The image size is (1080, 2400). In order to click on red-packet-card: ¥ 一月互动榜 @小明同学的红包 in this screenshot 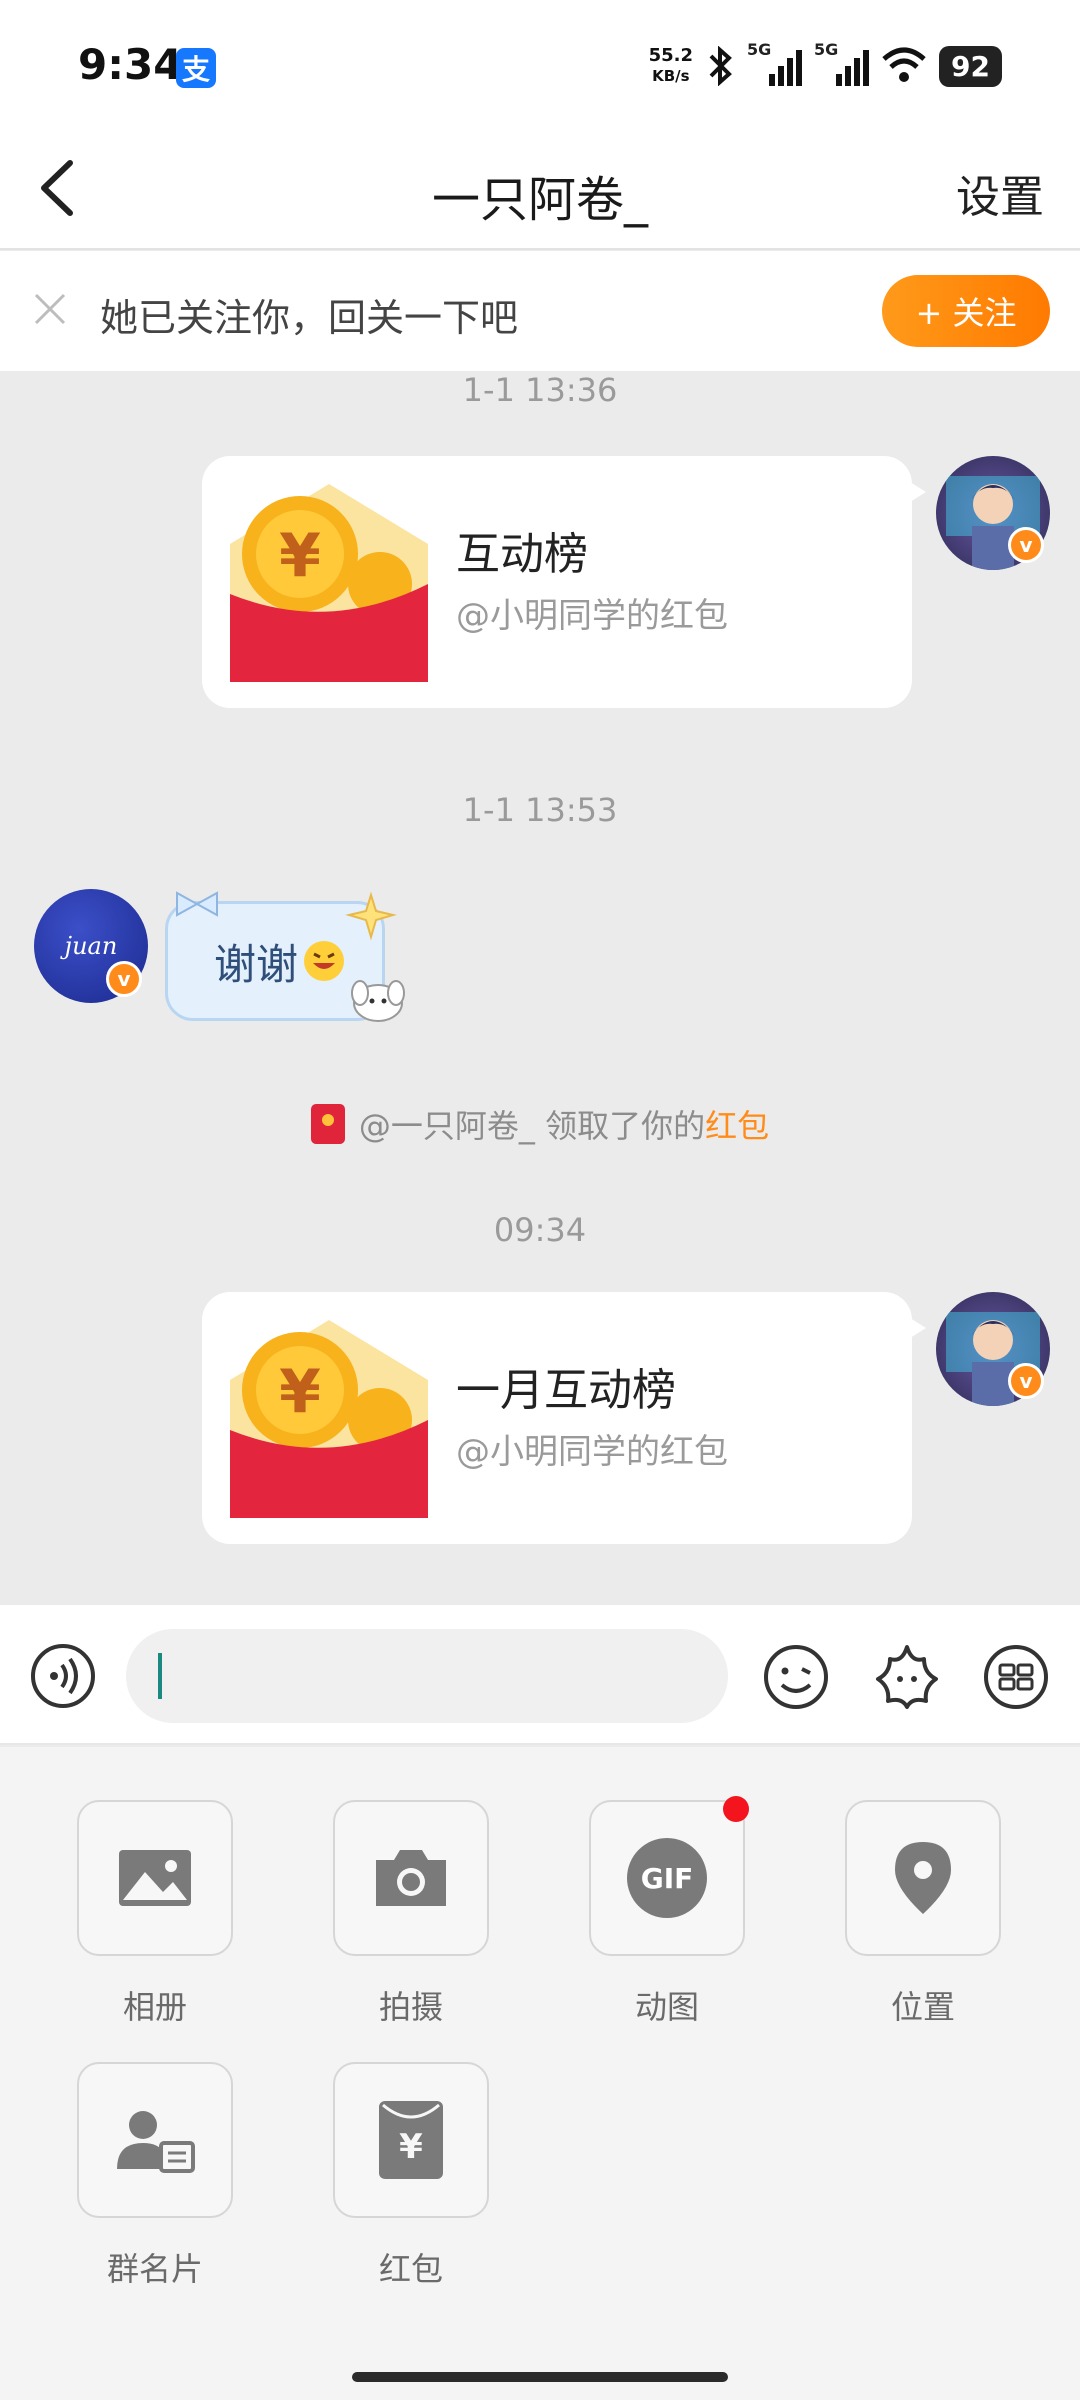, I will do `click(564, 1418)`.